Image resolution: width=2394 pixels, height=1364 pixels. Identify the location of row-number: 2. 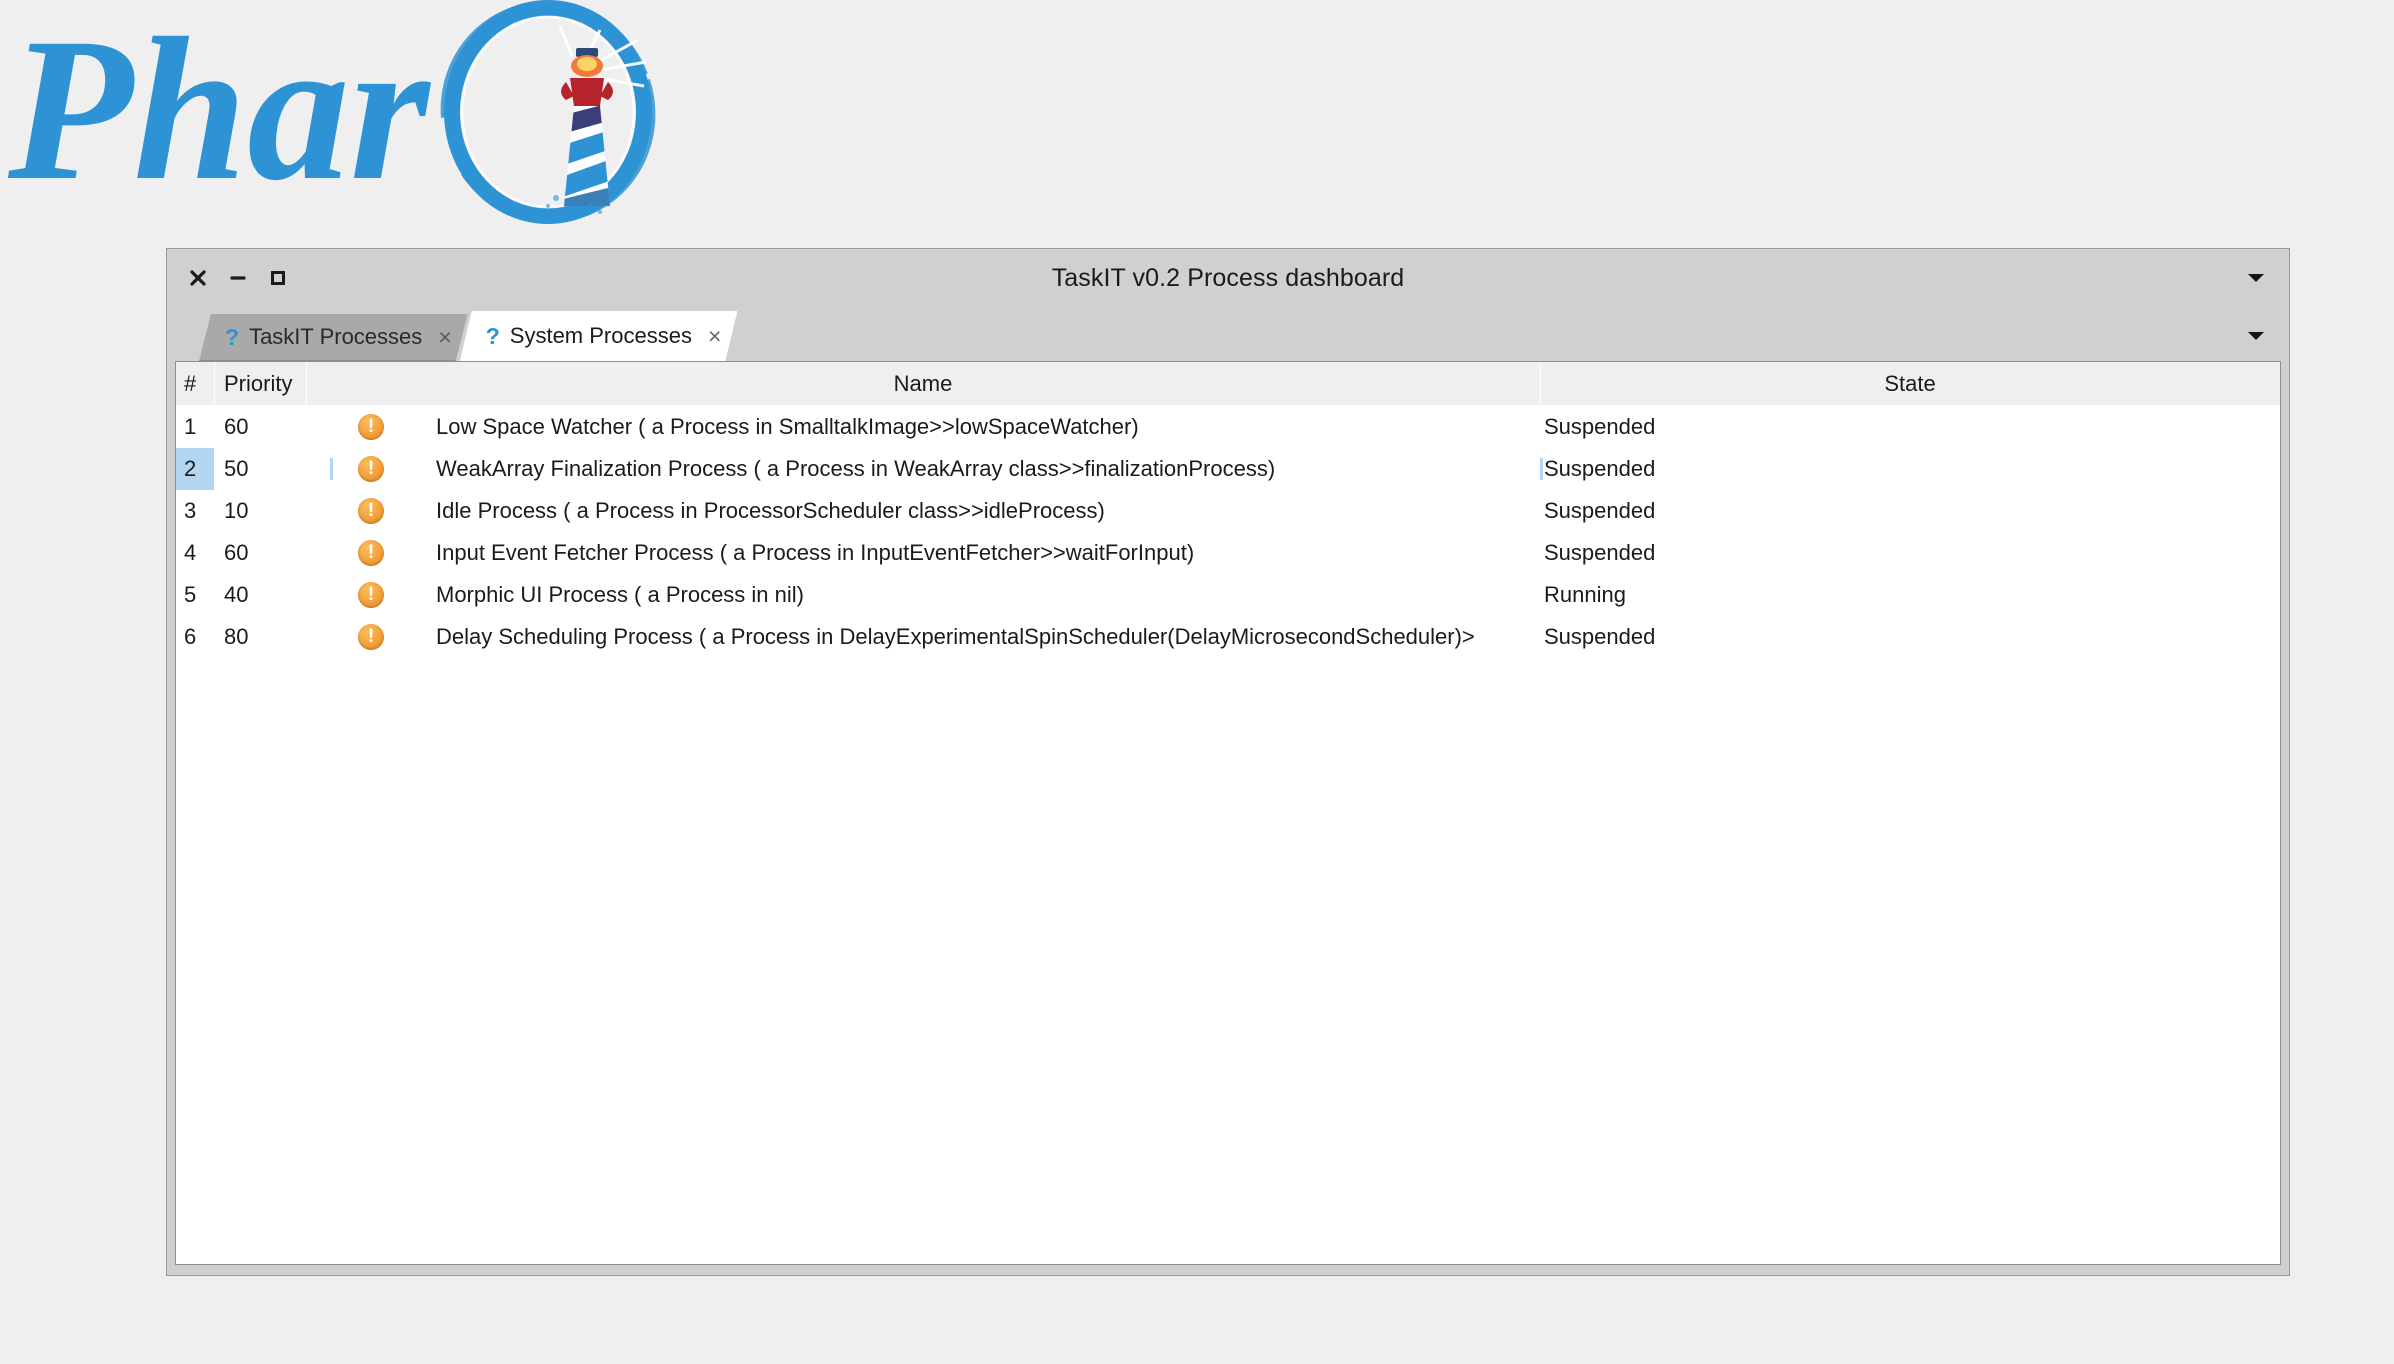
(195, 469).